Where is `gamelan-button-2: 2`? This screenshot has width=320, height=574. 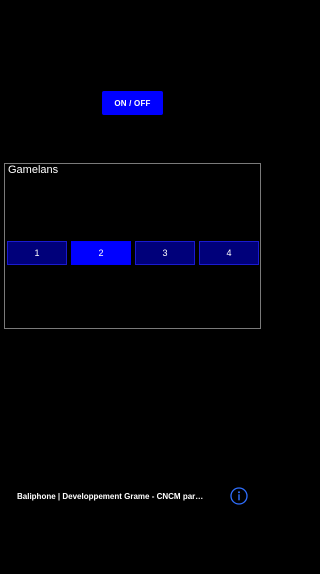 gamelan-button-2: 2 is located at coordinates (101, 253).